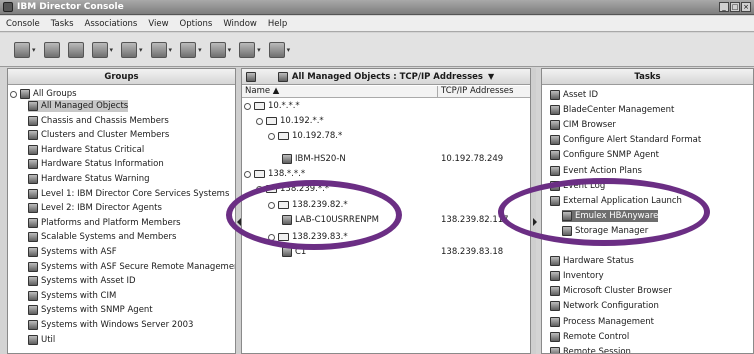 This screenshot has width=754, height=354. What do you see at coordinates (596, 171) in the screenshot?
I see `task-item: Event Action Plans` at bounding box center [596, 171].